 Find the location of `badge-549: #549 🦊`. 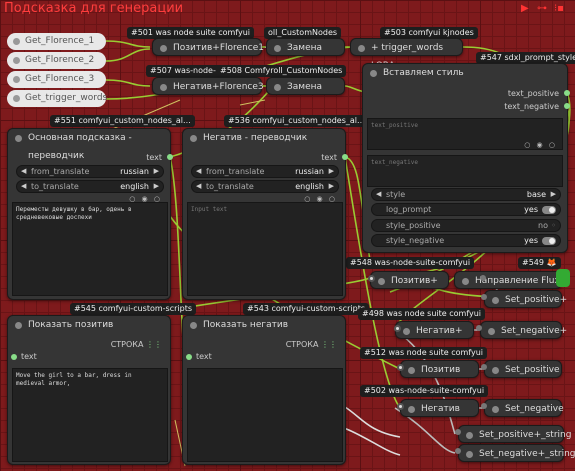

badge-549: #549 🦊 is located at coordinates (539, 263).